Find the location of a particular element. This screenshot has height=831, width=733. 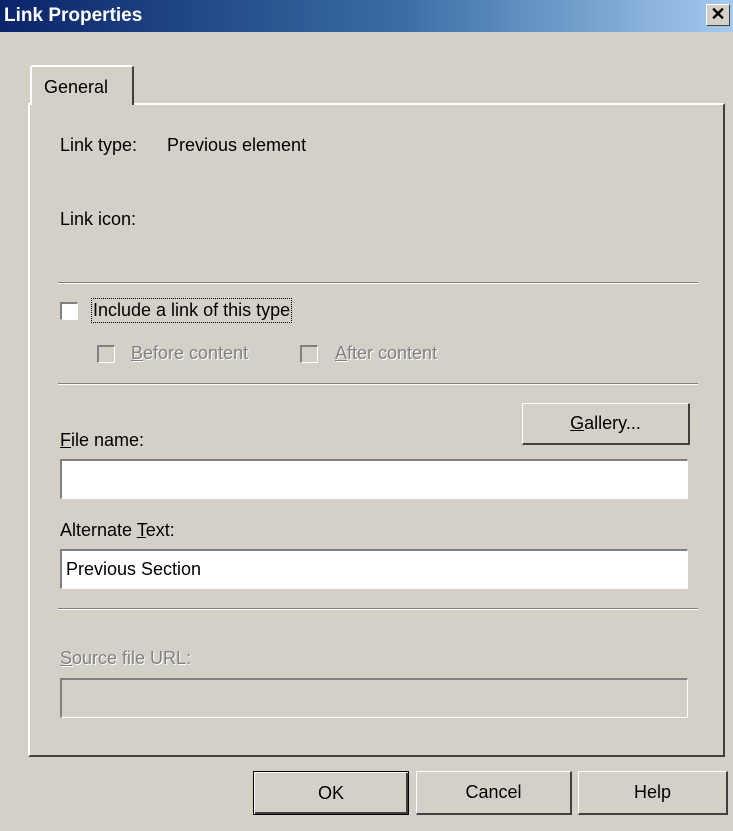

alternate-text-input is located at coordinates (374, 569).